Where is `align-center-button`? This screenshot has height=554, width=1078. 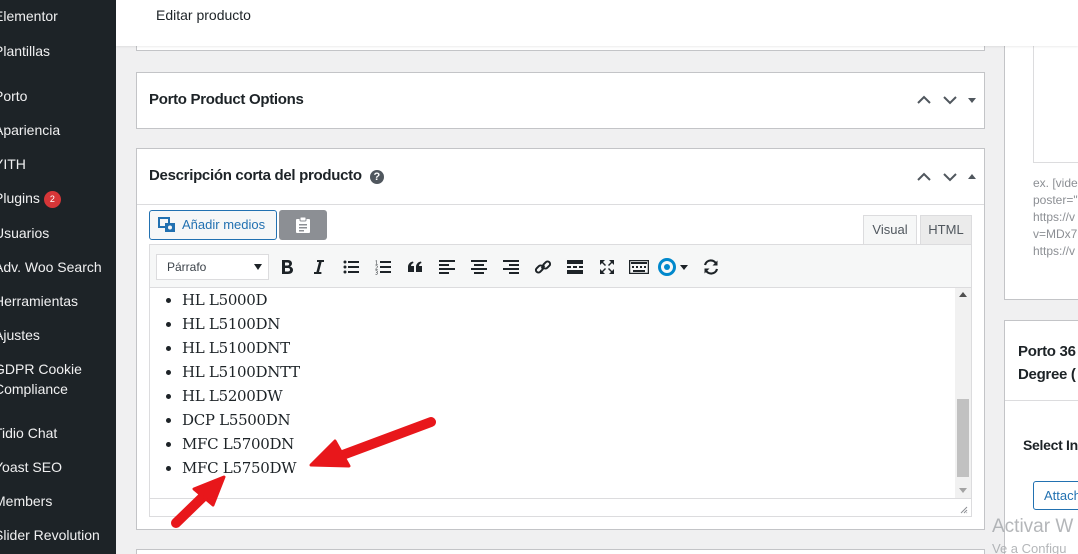 align-center-button is located at coordinates (479, 267).